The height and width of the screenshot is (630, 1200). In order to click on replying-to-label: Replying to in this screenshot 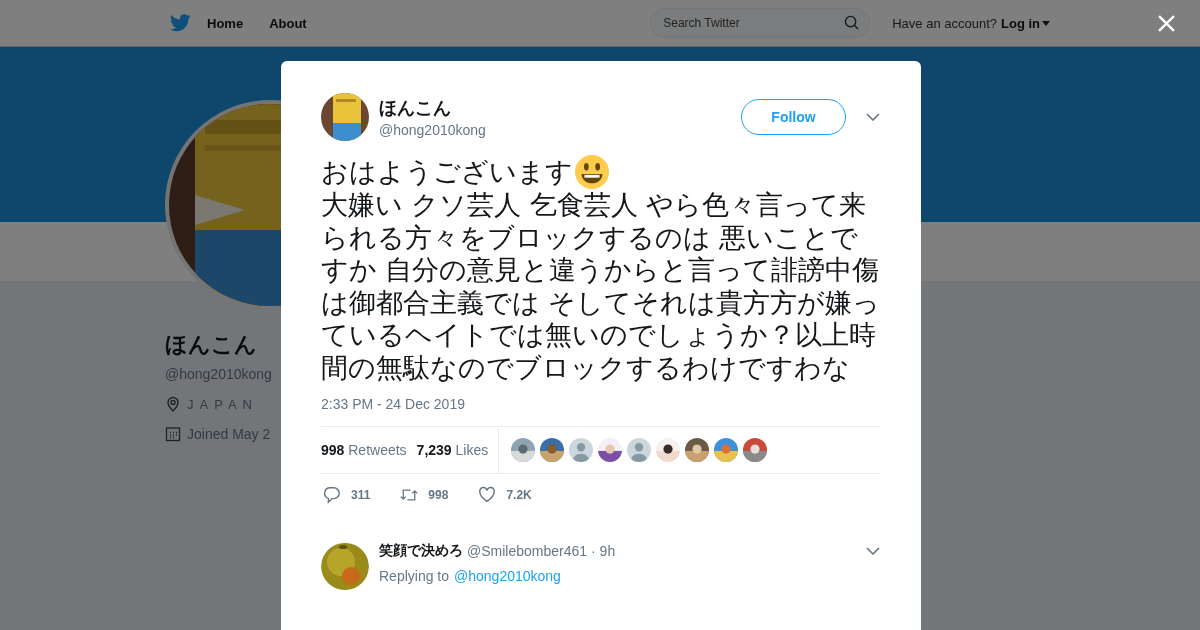, I will do `click(414, 576)`.